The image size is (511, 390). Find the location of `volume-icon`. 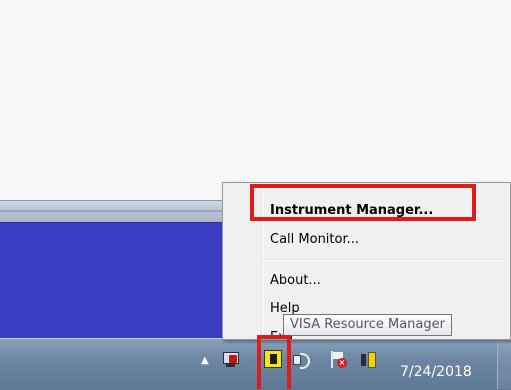

volume-icon is located at coordinates (301, 359).